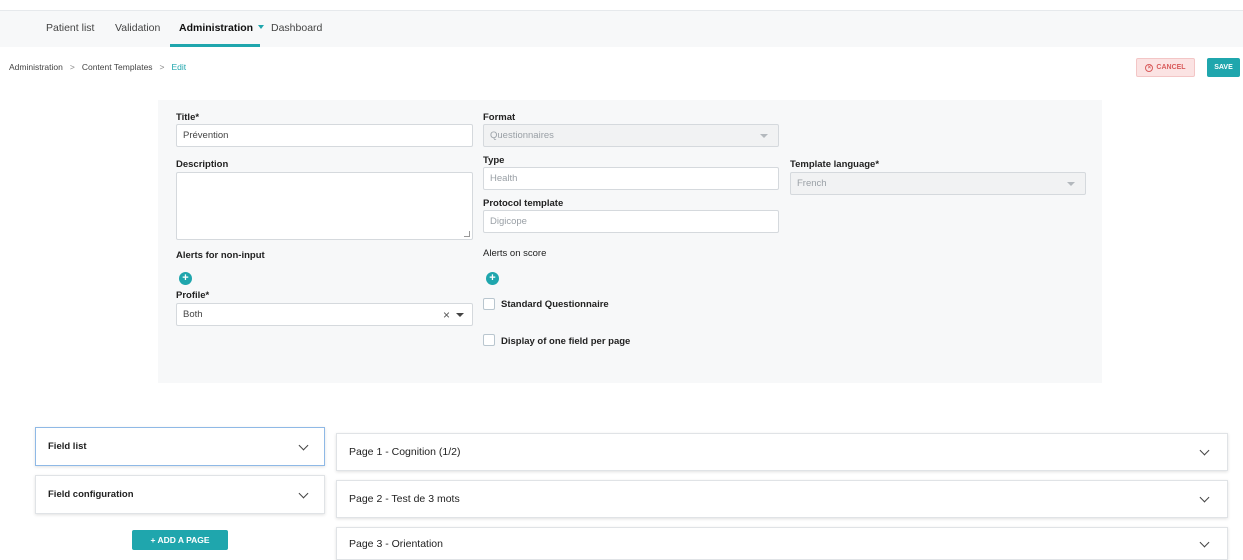 Image resolution: width=1243 pixels, height=560 pixels. Describe the element at coordinates (404, 499) in the screenshot. I see `page-title-2: Page 2 - Test de 3 mots` at that location.